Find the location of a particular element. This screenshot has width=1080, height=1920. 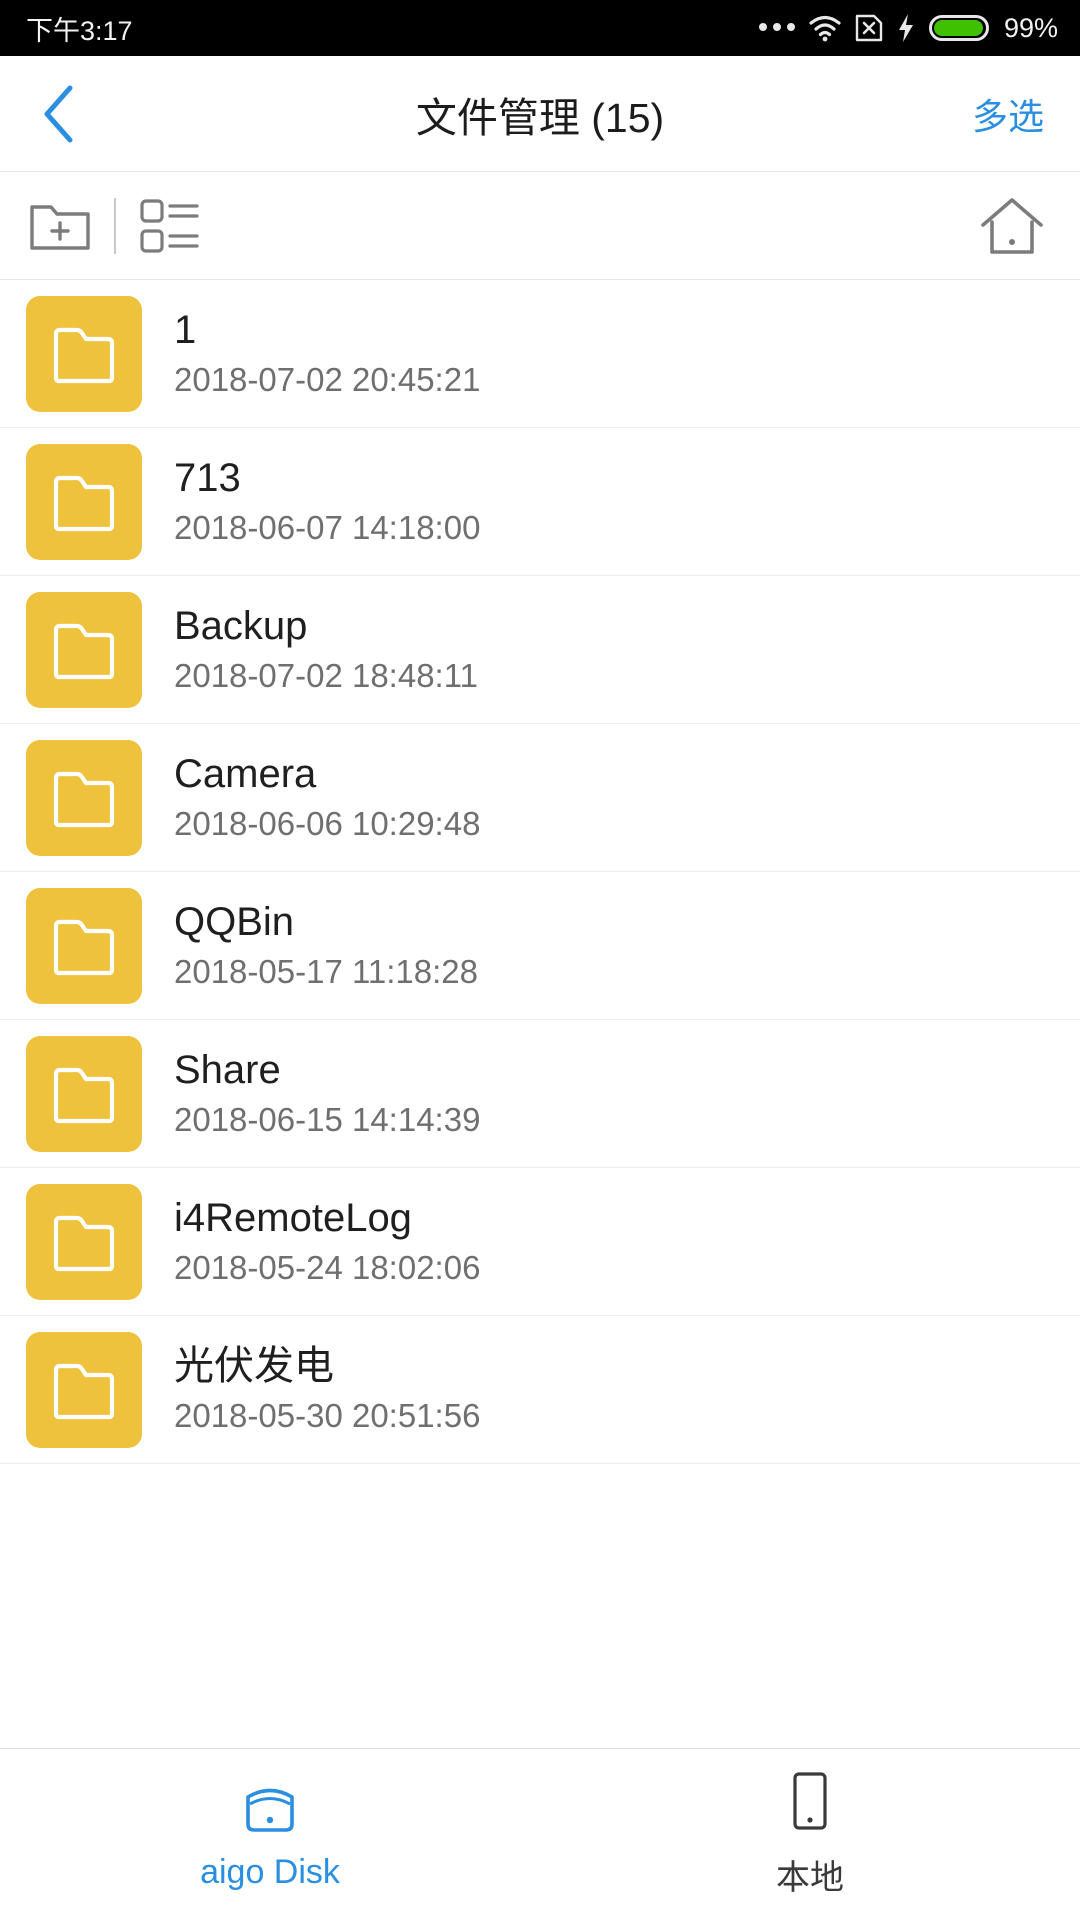

phone-icon is located at coordinates (810, 1801).